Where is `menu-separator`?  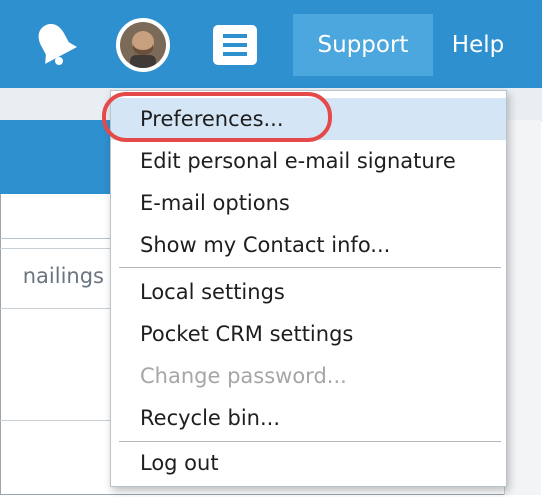
menu-separator is located at coordinates (310, 267).